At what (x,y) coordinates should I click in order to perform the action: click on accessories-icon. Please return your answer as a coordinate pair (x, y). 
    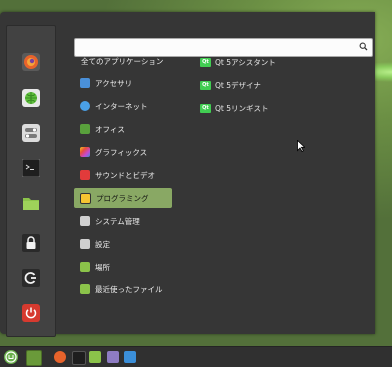
    Looking at the image, I should click on (85, 83).